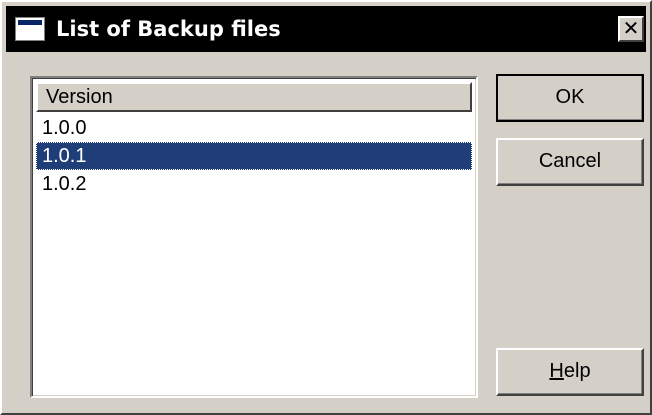  Describe the element at coordinates (254, 184) in the screenshot. I see `list-item: 1.0.2` at that location.